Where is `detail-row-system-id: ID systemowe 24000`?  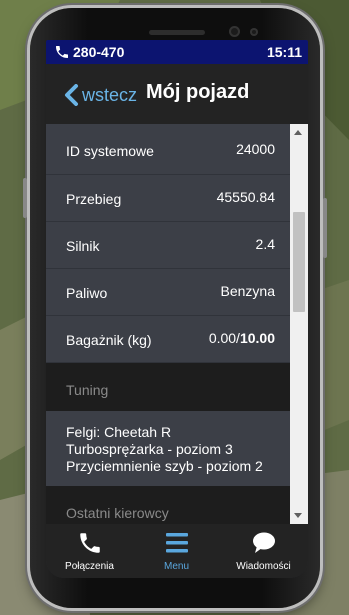
detail-row-system-id: ID systemowe 24000 is located at coordinates (168, 149).